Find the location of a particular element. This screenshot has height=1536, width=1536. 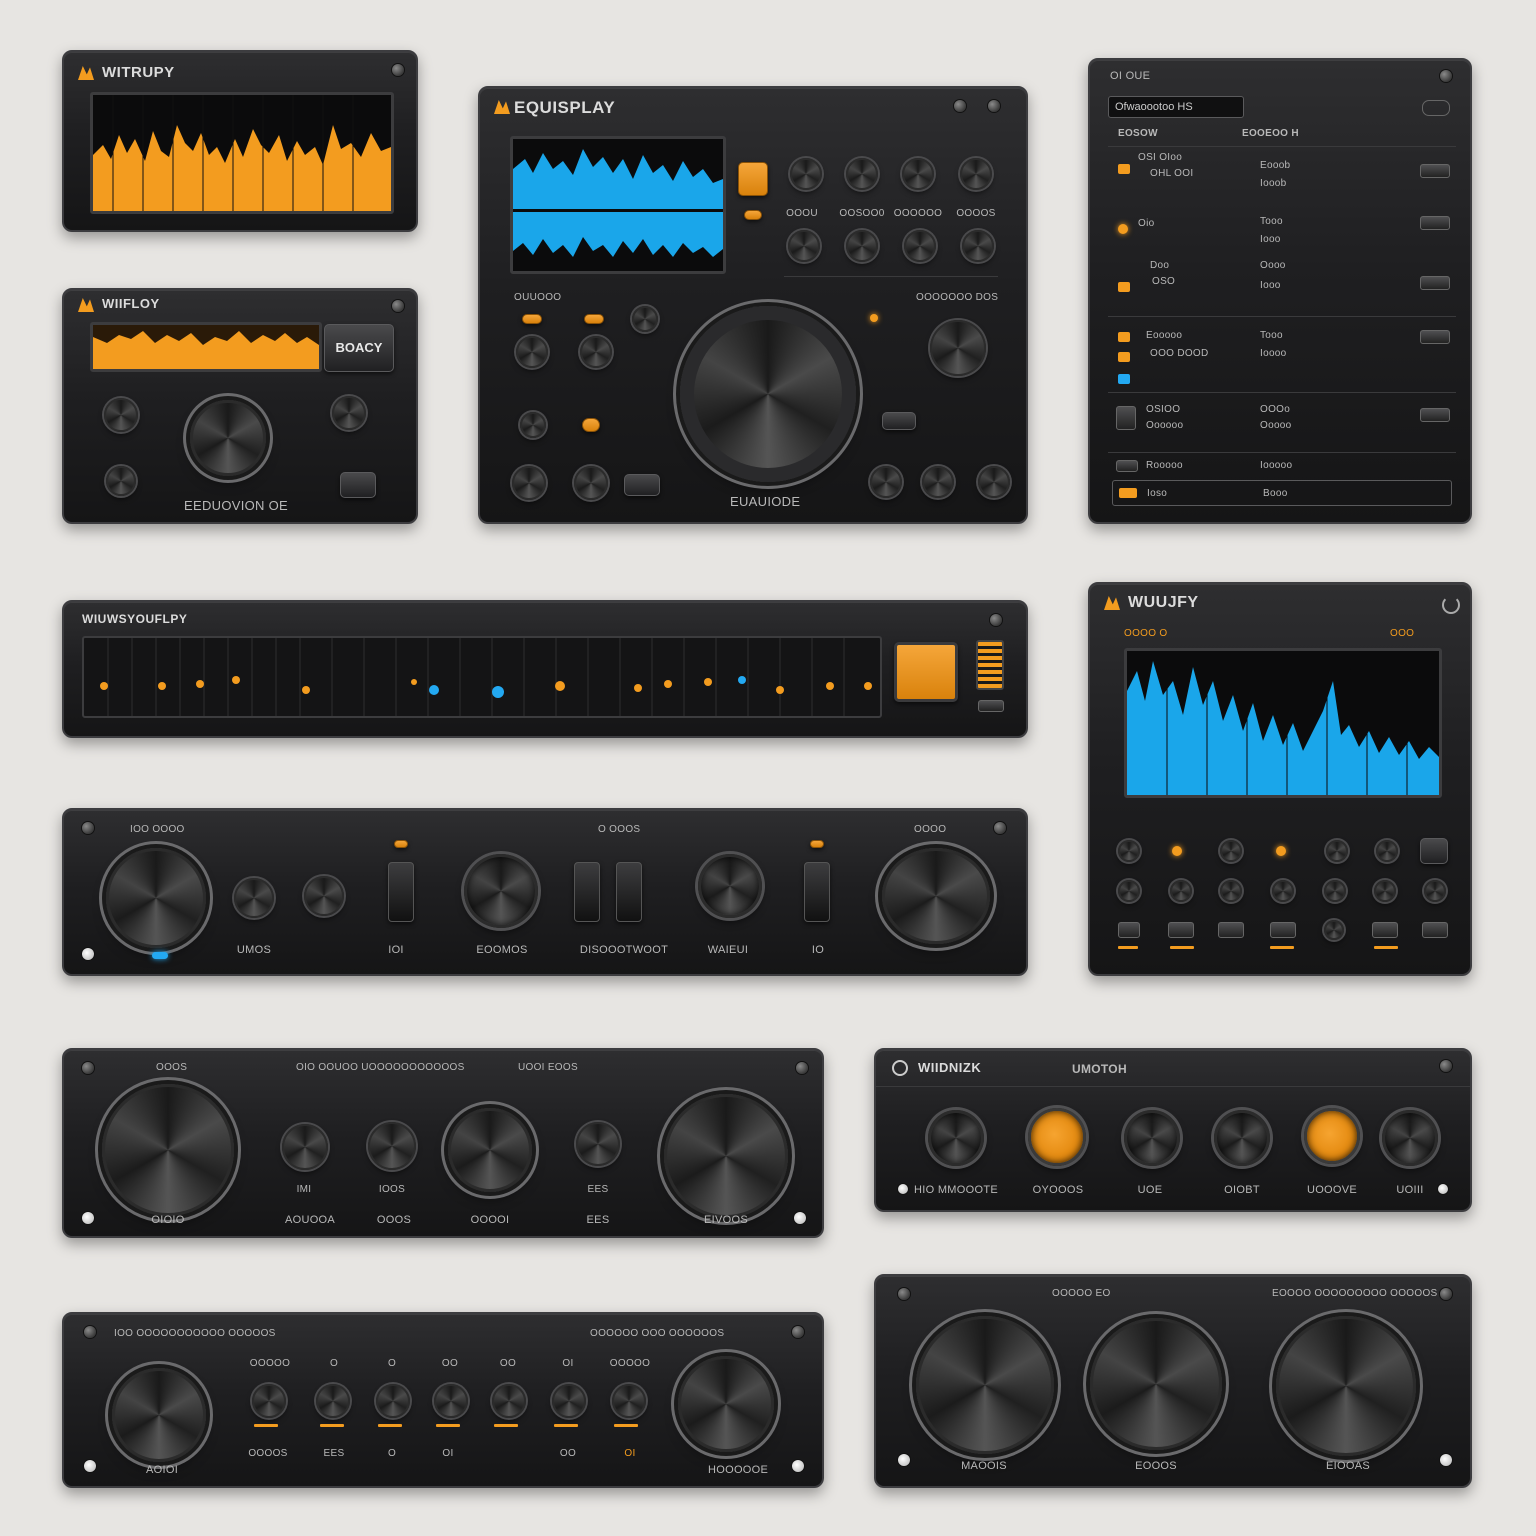

power-icon is located at coordinates (1451, 605).